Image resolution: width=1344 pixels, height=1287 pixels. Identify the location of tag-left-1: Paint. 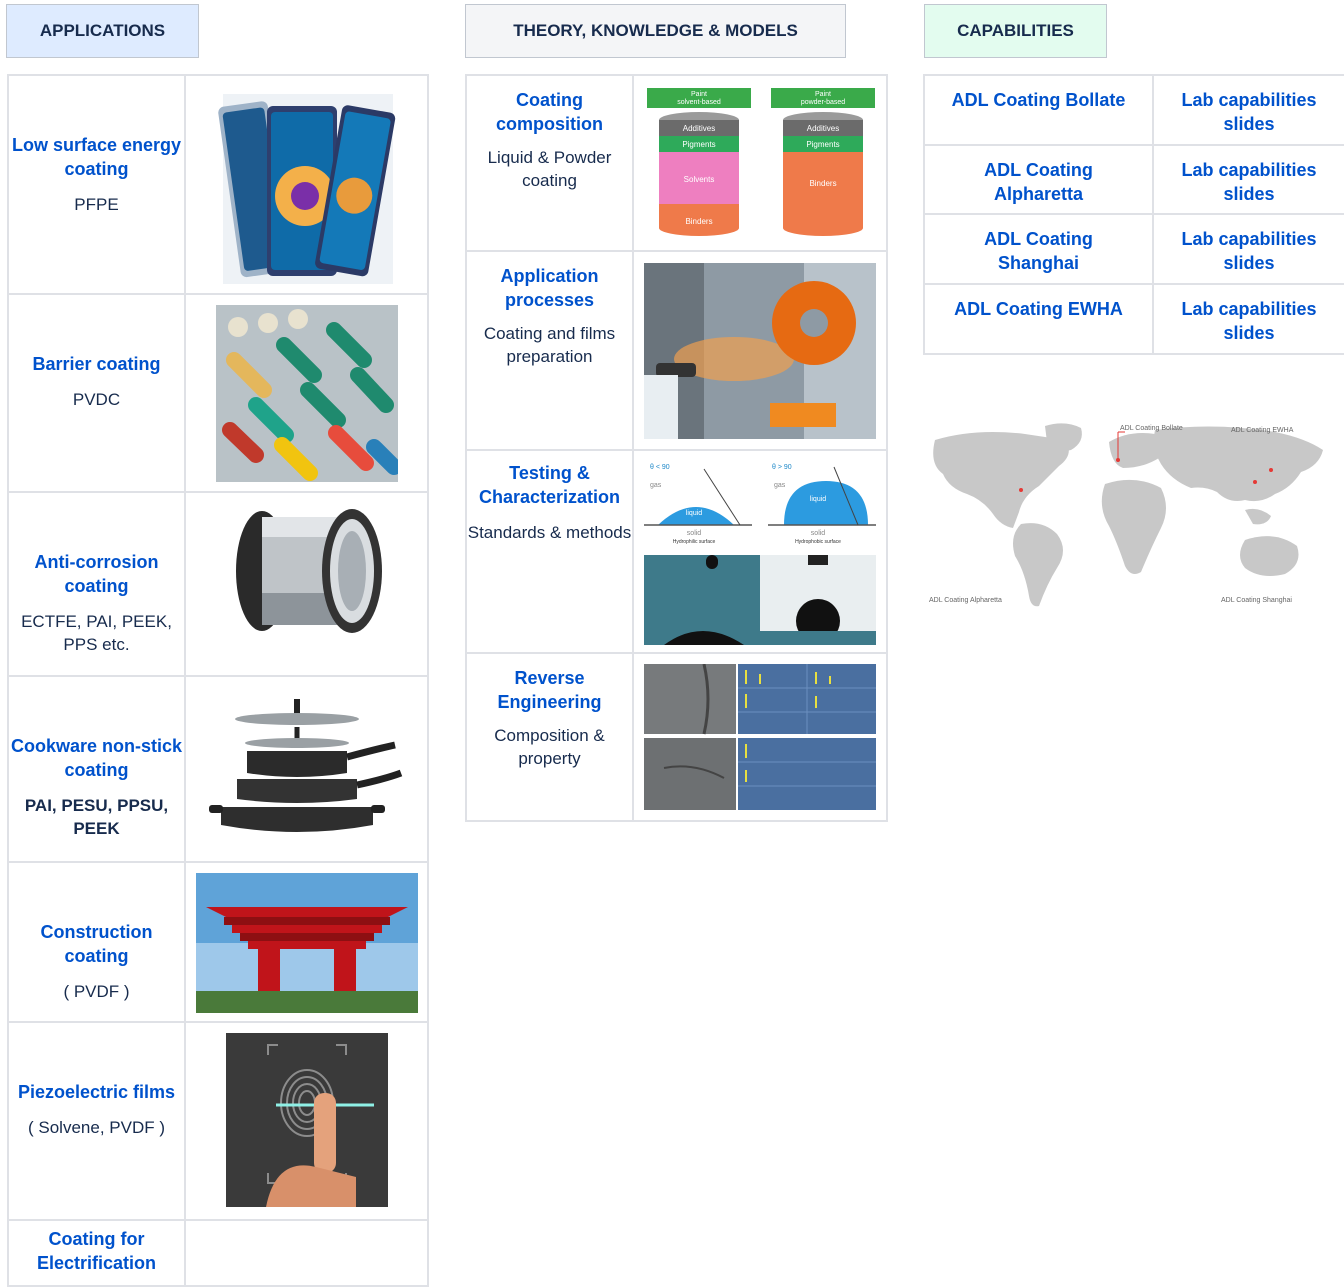
(699, 94).